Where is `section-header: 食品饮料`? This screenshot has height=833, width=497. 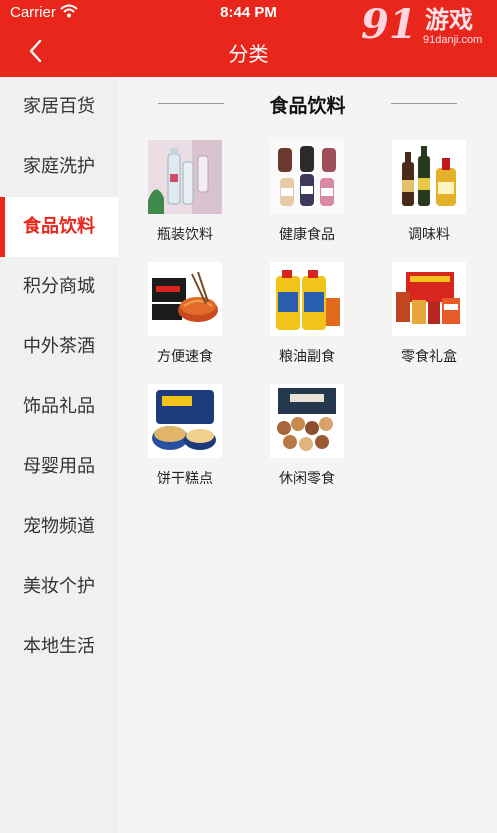
section-header: 食品饮料 is located at coordinates (307, 106).